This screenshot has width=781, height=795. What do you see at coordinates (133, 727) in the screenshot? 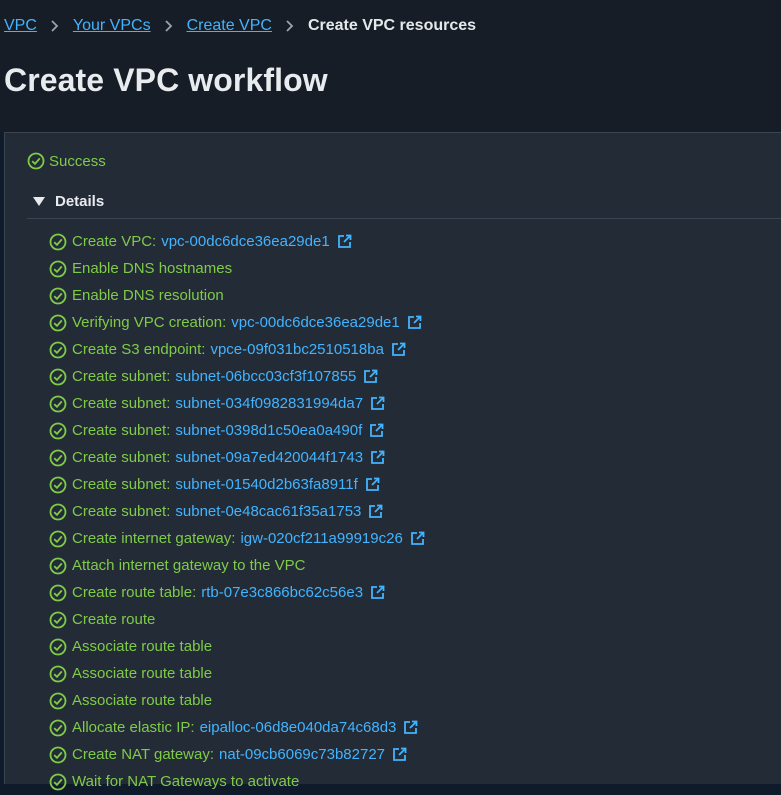
I see `step-label: Allocate elastic IP:` at bounding box center [133, 727].